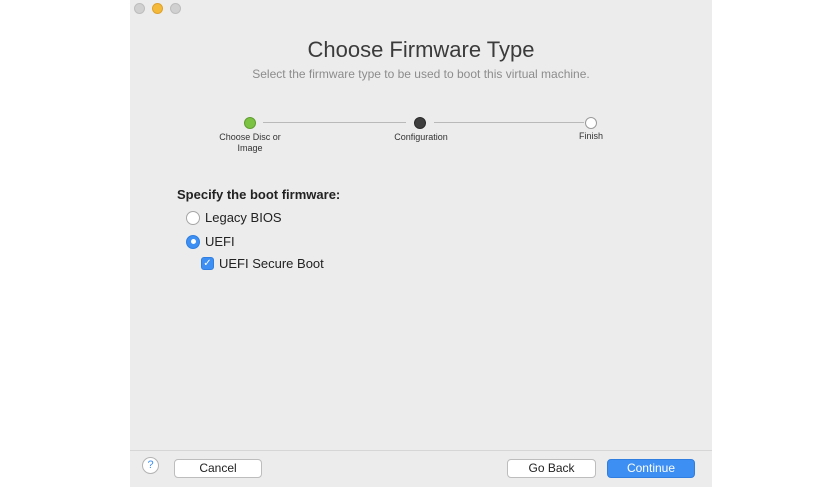 The image size is (840, 487). Describe the element at coordinates (259, 194) in the screenshot. I see `boot-firmware-label: Specify the boot firmware:` at that location.